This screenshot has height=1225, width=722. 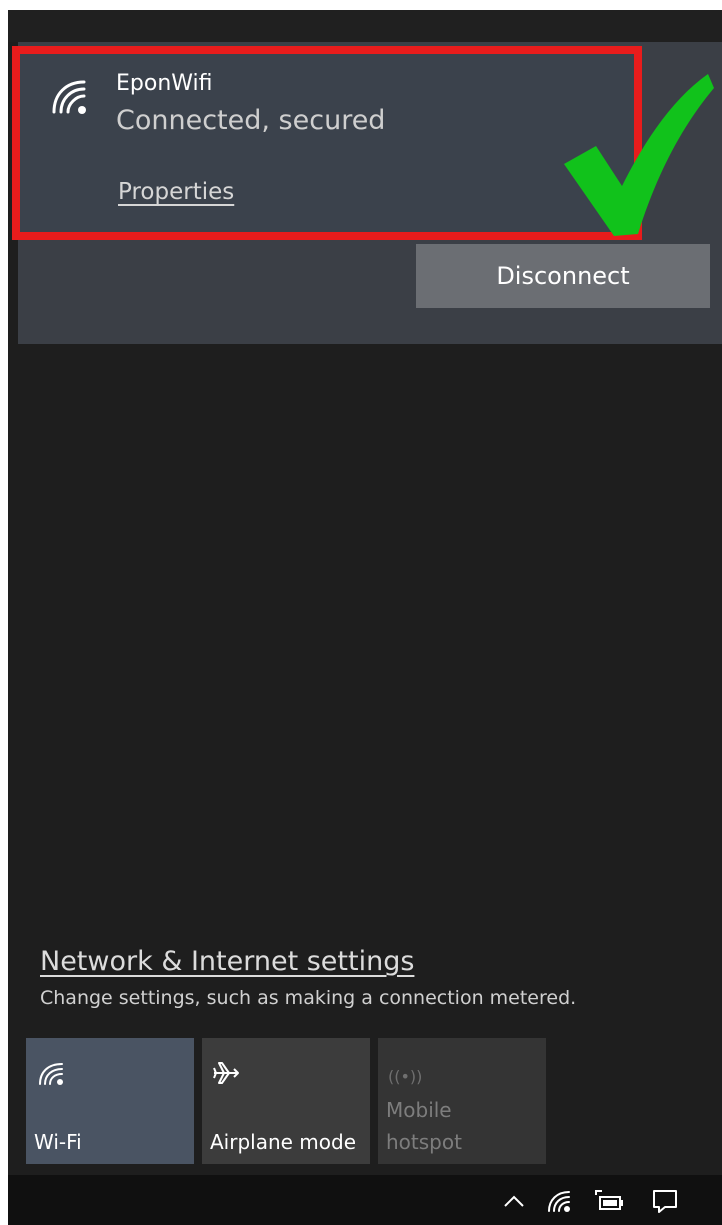 What do you see at coordinates (227, 962) in the screenshot?
I see `network-settings-link: Network & Internet settings` at bounding box center [227, 962].